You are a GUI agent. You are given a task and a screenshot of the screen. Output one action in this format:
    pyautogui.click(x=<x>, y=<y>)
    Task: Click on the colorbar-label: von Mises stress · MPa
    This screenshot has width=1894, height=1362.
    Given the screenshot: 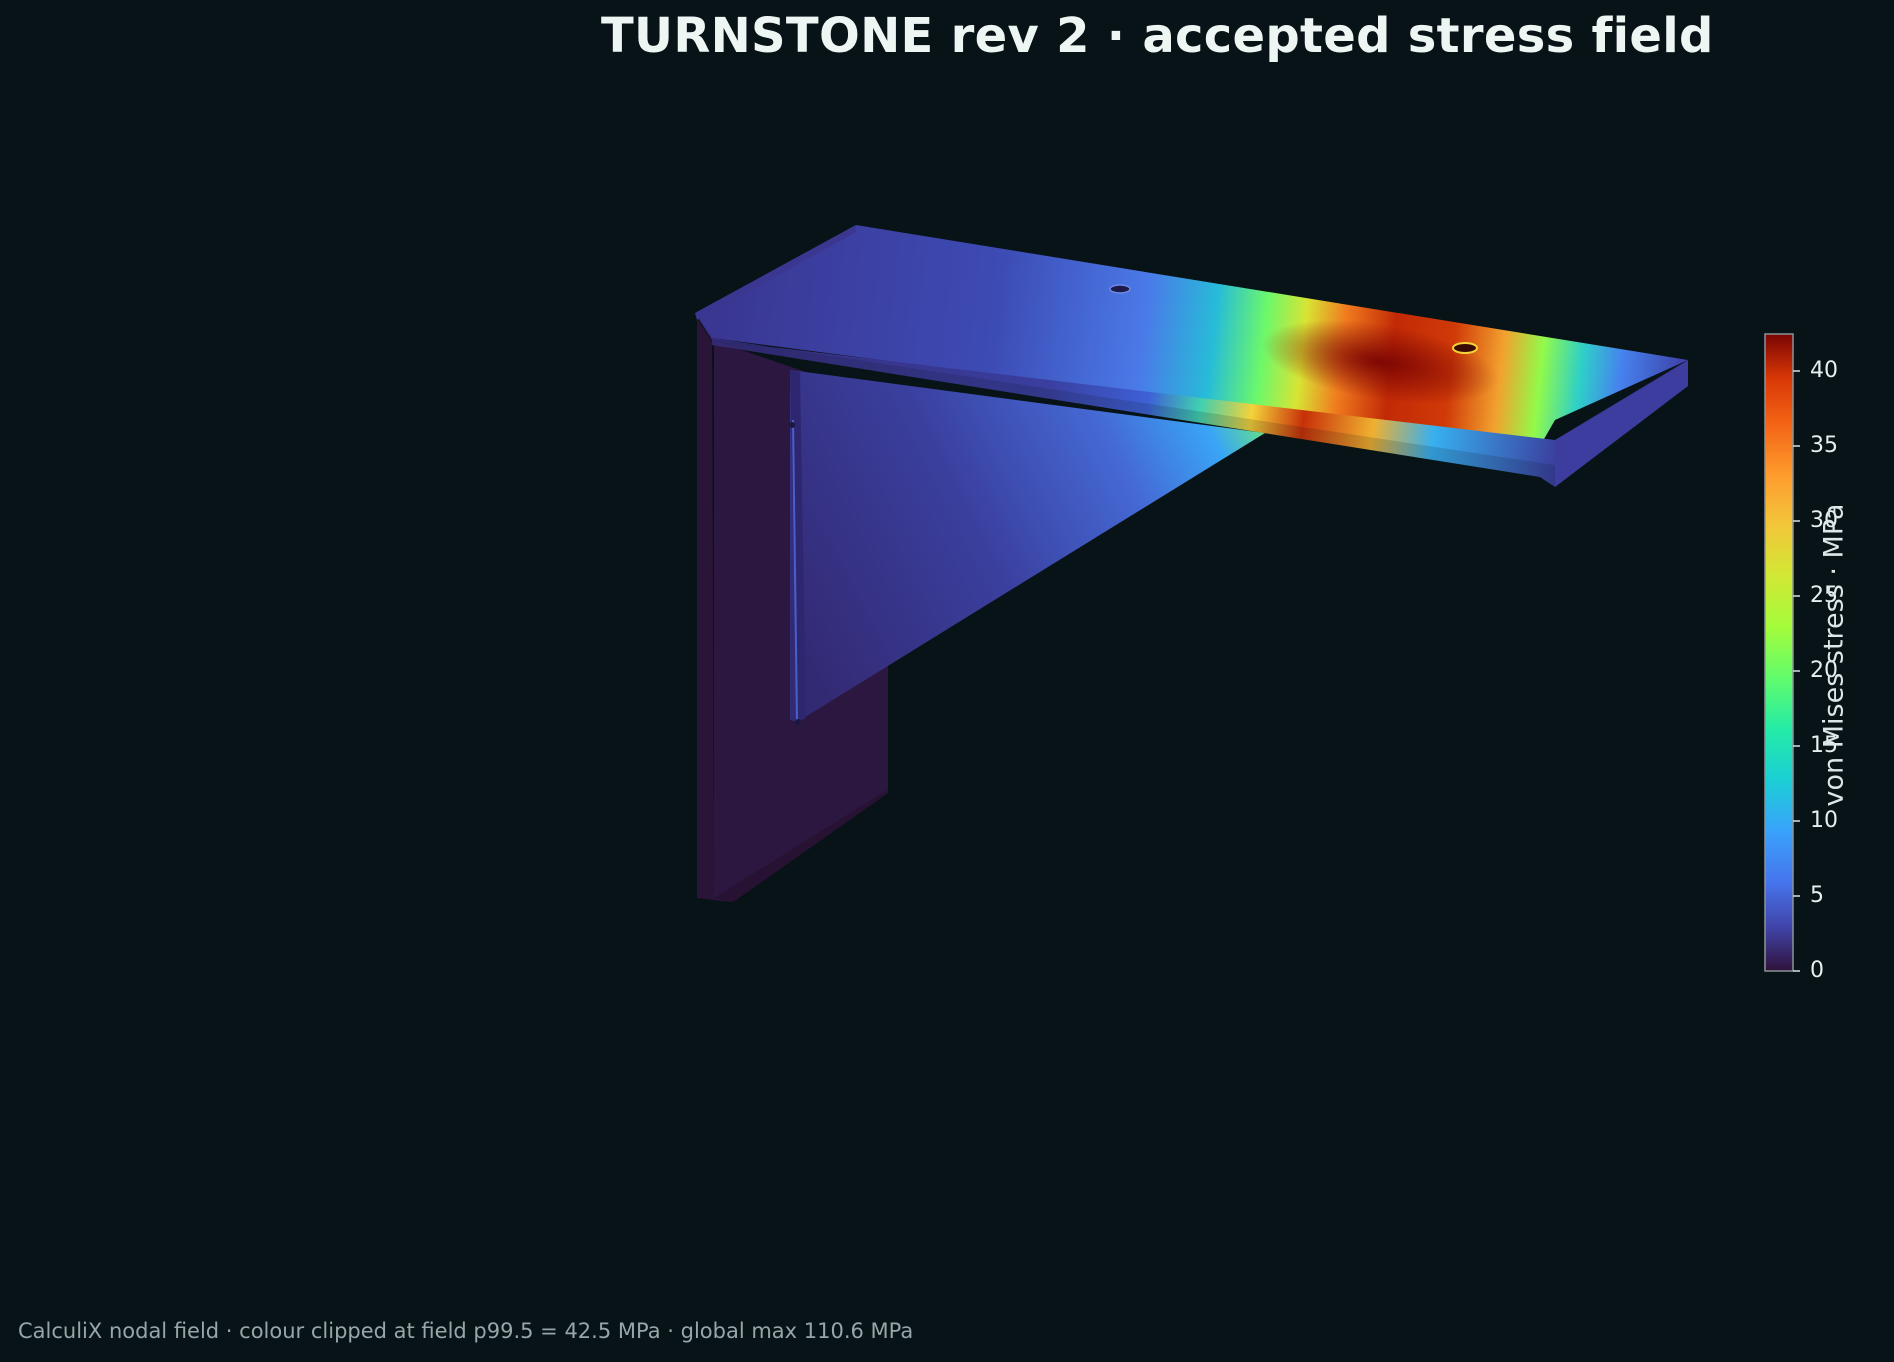 What is the action you would take?
    pyautogui.click(x=1834, y=655)
    